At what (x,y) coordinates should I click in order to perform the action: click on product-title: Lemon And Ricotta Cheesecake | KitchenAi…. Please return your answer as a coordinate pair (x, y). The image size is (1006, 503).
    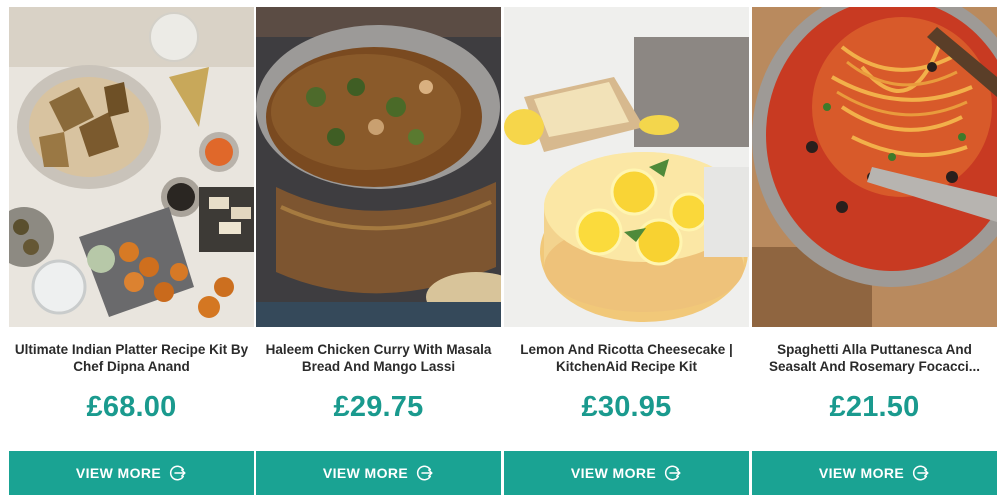
    Looking at the image, I should click on (626, 358).